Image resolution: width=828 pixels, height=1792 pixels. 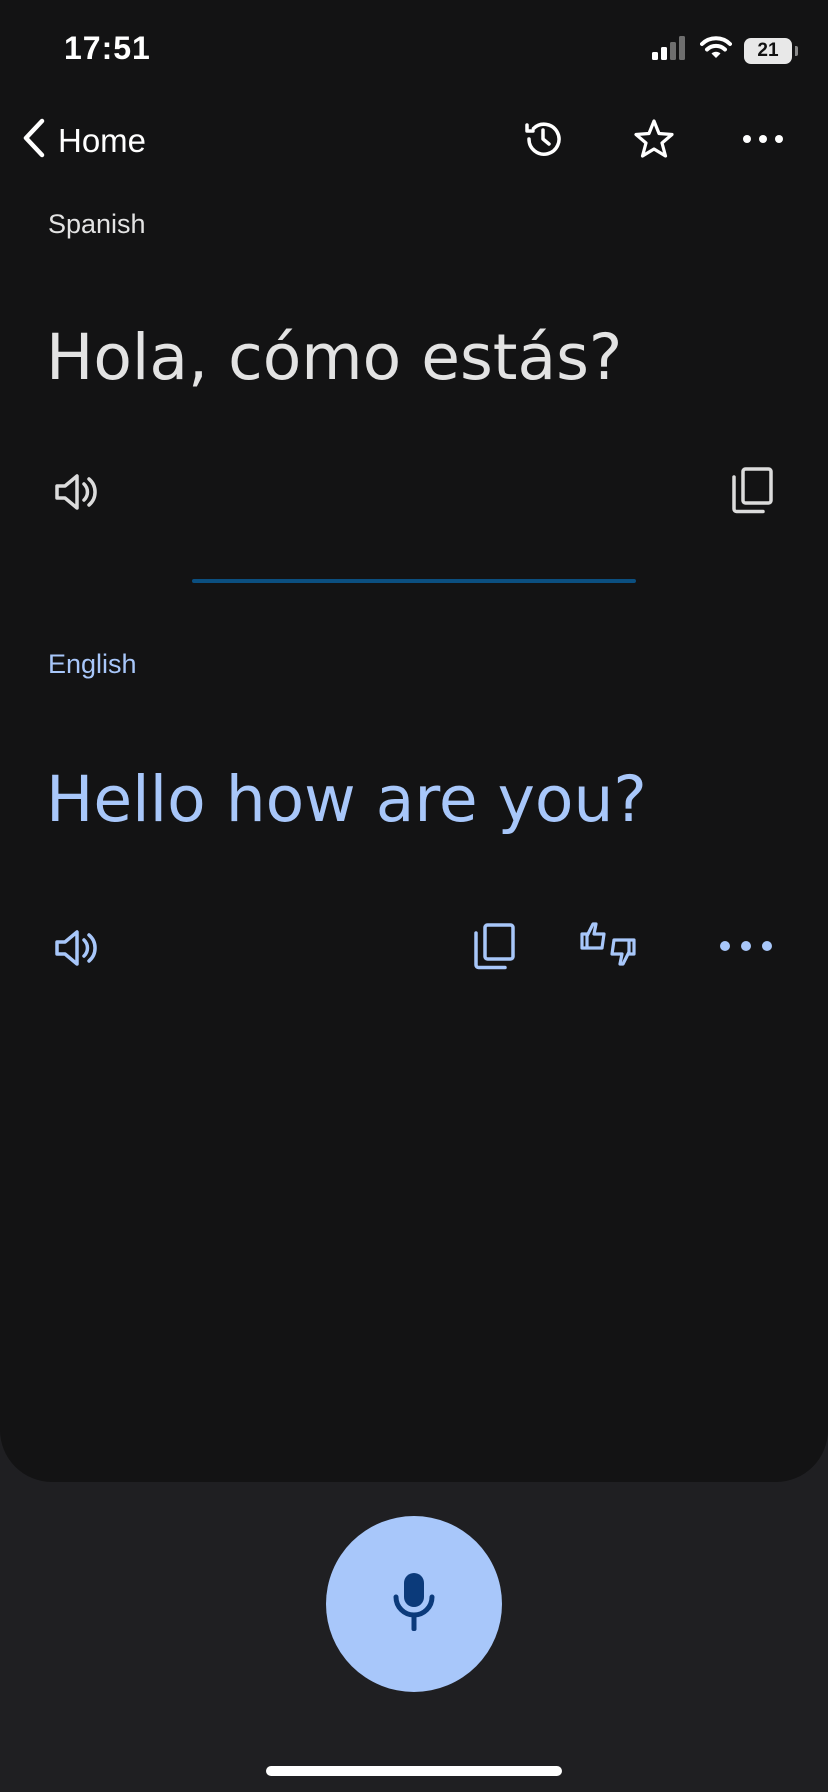 I want to click on target-copy-button, so click(x=494, y=948).